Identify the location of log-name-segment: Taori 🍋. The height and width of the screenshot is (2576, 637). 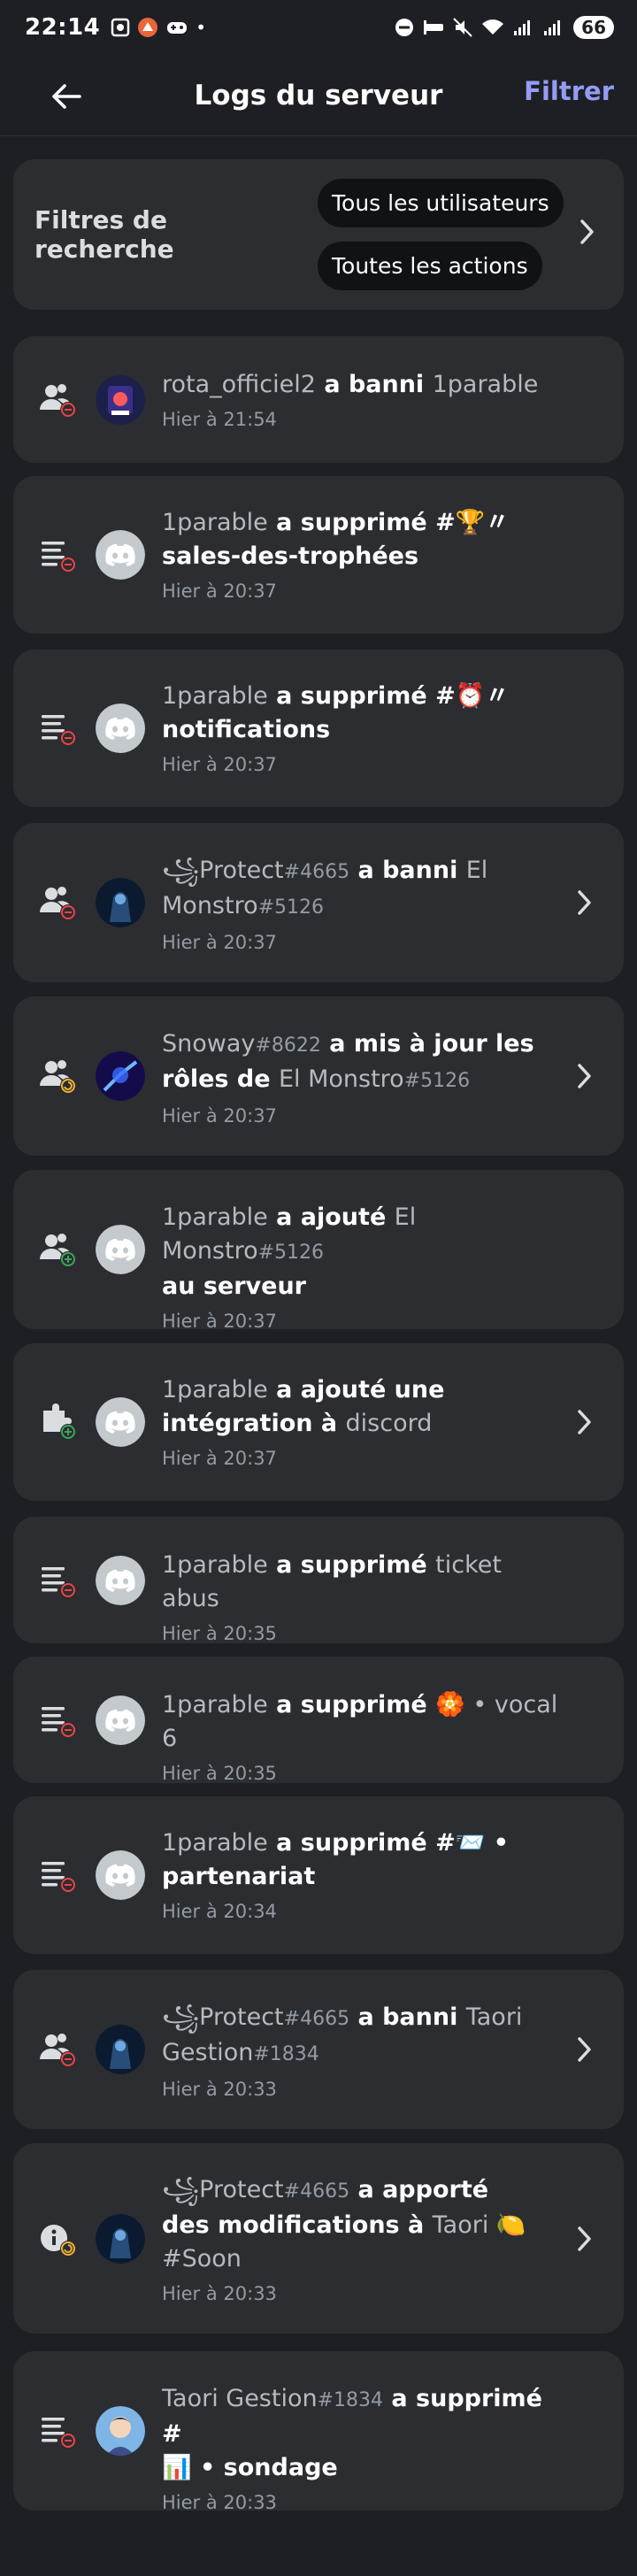
(479, 2225).